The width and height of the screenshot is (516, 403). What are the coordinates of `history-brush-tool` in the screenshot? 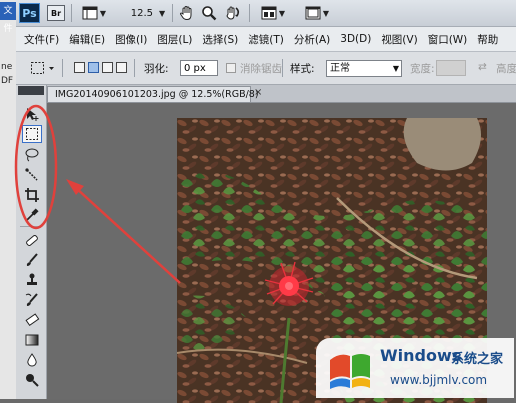 It's located at (32, 300).